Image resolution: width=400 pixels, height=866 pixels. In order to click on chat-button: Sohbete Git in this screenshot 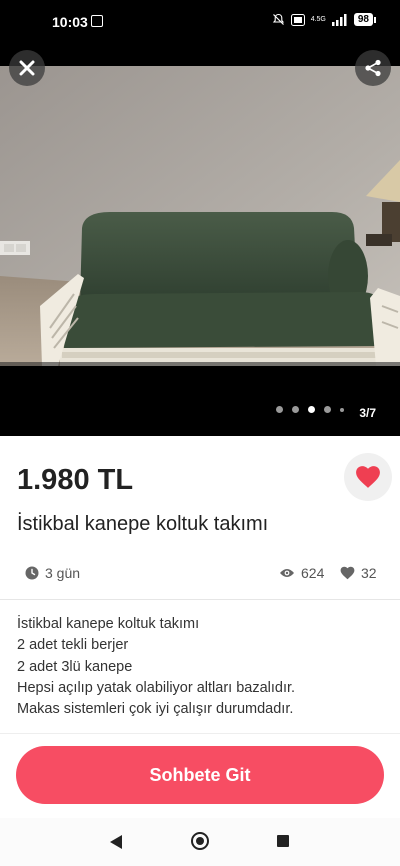, I will do `click(200, 775)`.